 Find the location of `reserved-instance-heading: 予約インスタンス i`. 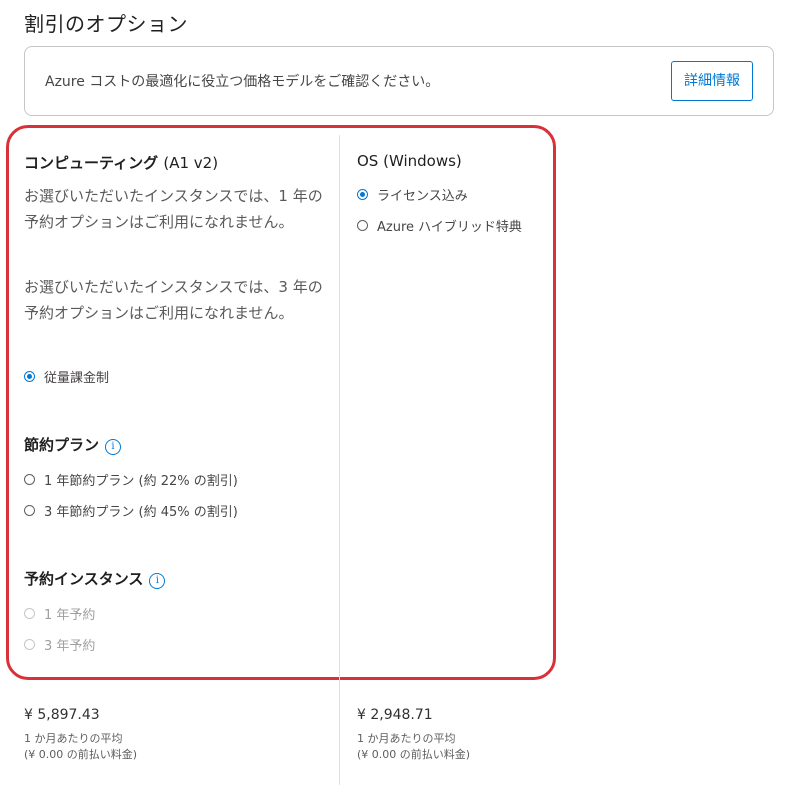

reserved-instance-heading: 予約インスタンス i is located at coordinates (95, 578).